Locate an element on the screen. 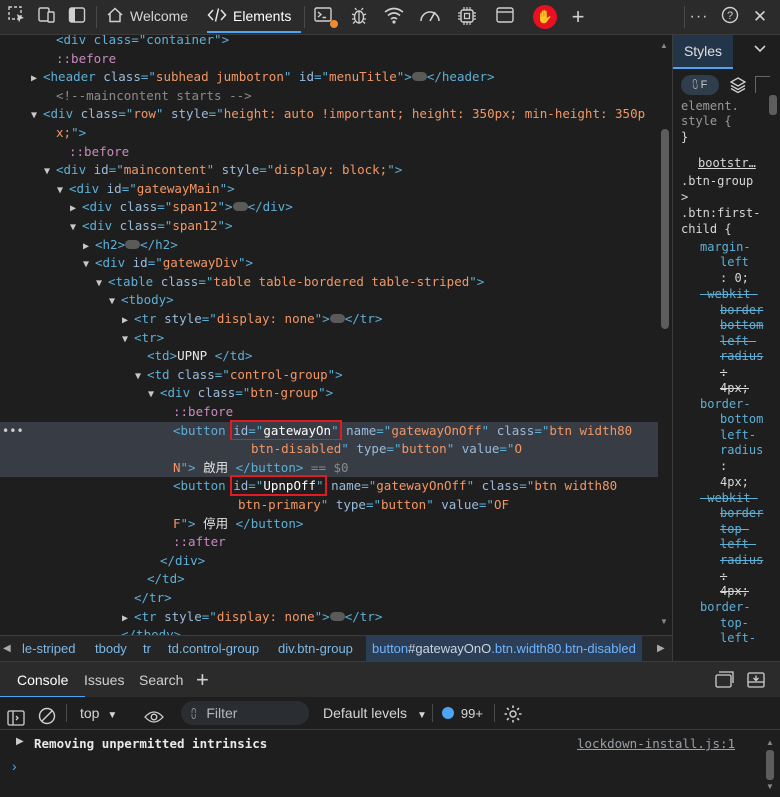 This screenshot has height=797, width=780. tab-elements: Elements is located at coordinates (254, 16).